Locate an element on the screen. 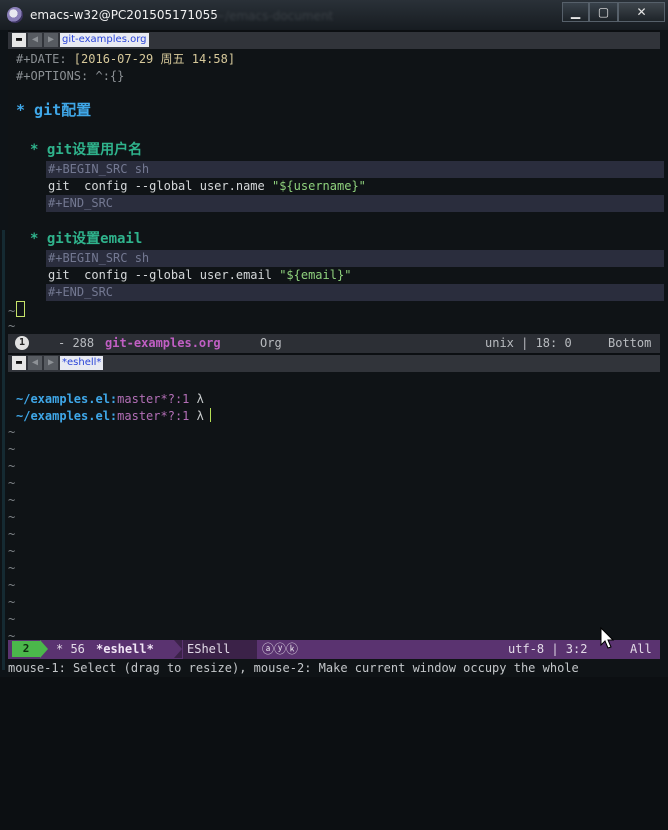 Image resolution: width=668 pixels, height=830 pixels. window-title-ghost-text: ~/emacs-document is located at coordinates (274, 16).